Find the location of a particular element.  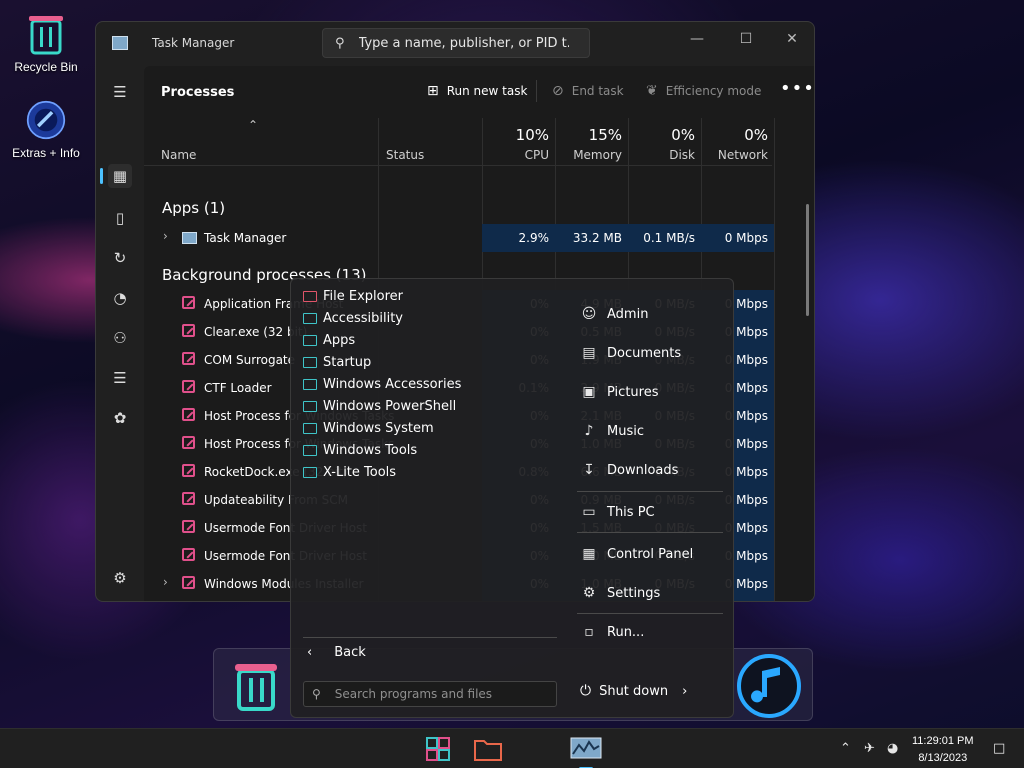

header-separator is located at coordinates (458, 165).